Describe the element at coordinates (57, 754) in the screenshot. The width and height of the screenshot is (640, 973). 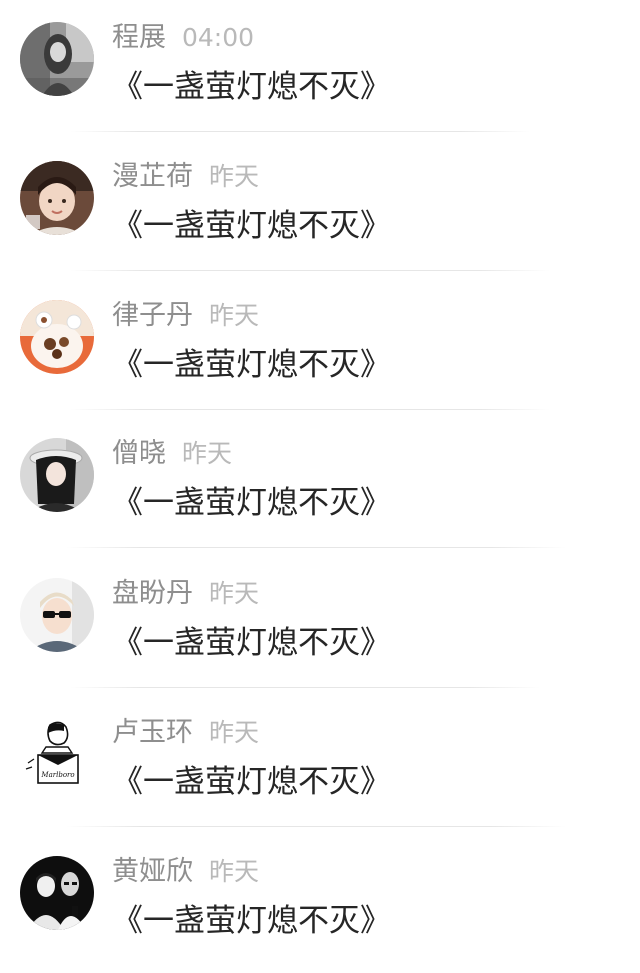
I see `avatar-sketch-marlboro-icon: Marlboro` at that location.